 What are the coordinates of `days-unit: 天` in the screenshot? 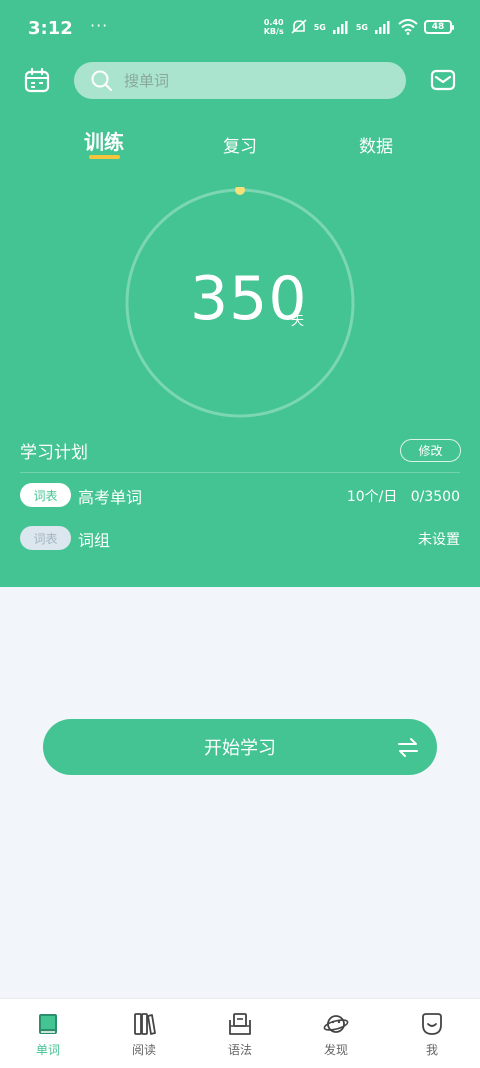 It's located at (298, 321).